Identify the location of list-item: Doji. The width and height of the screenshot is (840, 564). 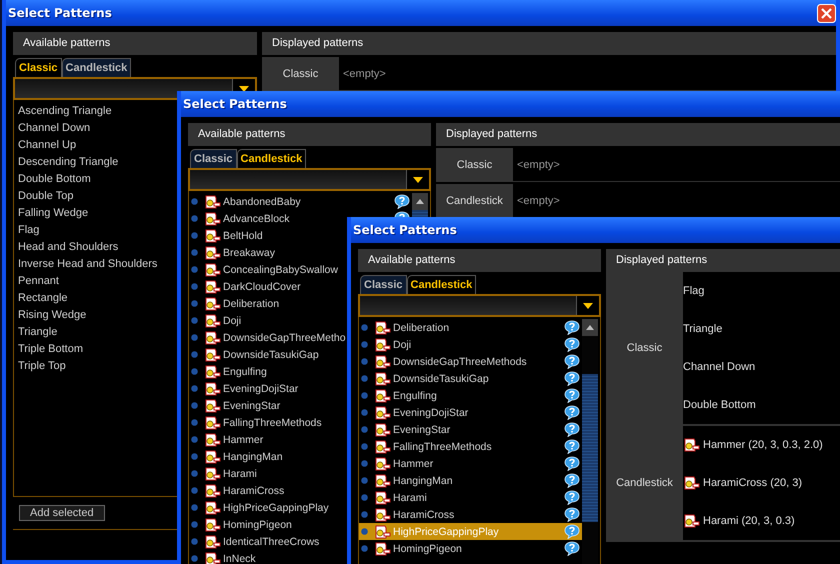
(470, 344).